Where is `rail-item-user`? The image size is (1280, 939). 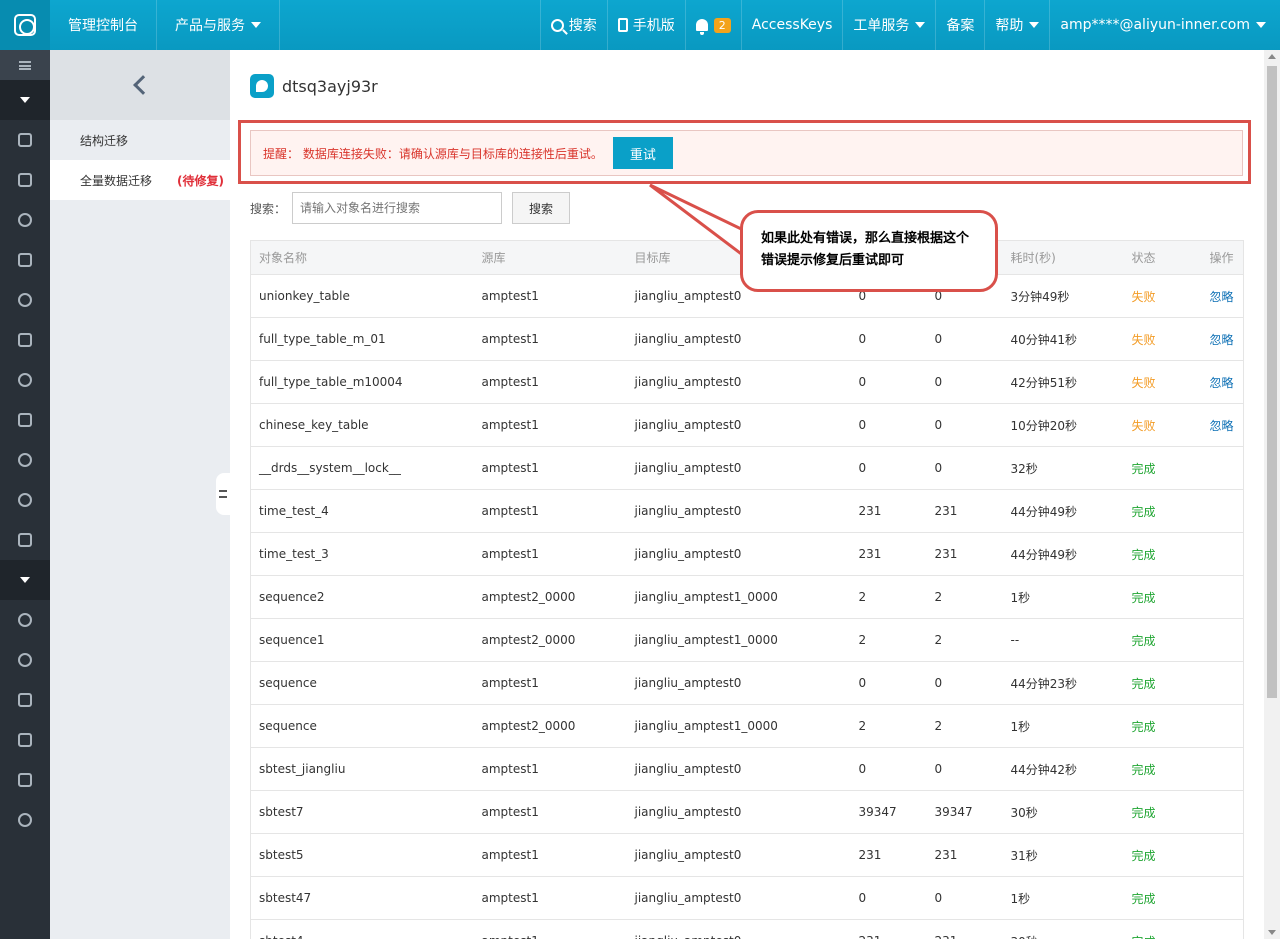 rail-item-user is located at coordinates (25, 620).